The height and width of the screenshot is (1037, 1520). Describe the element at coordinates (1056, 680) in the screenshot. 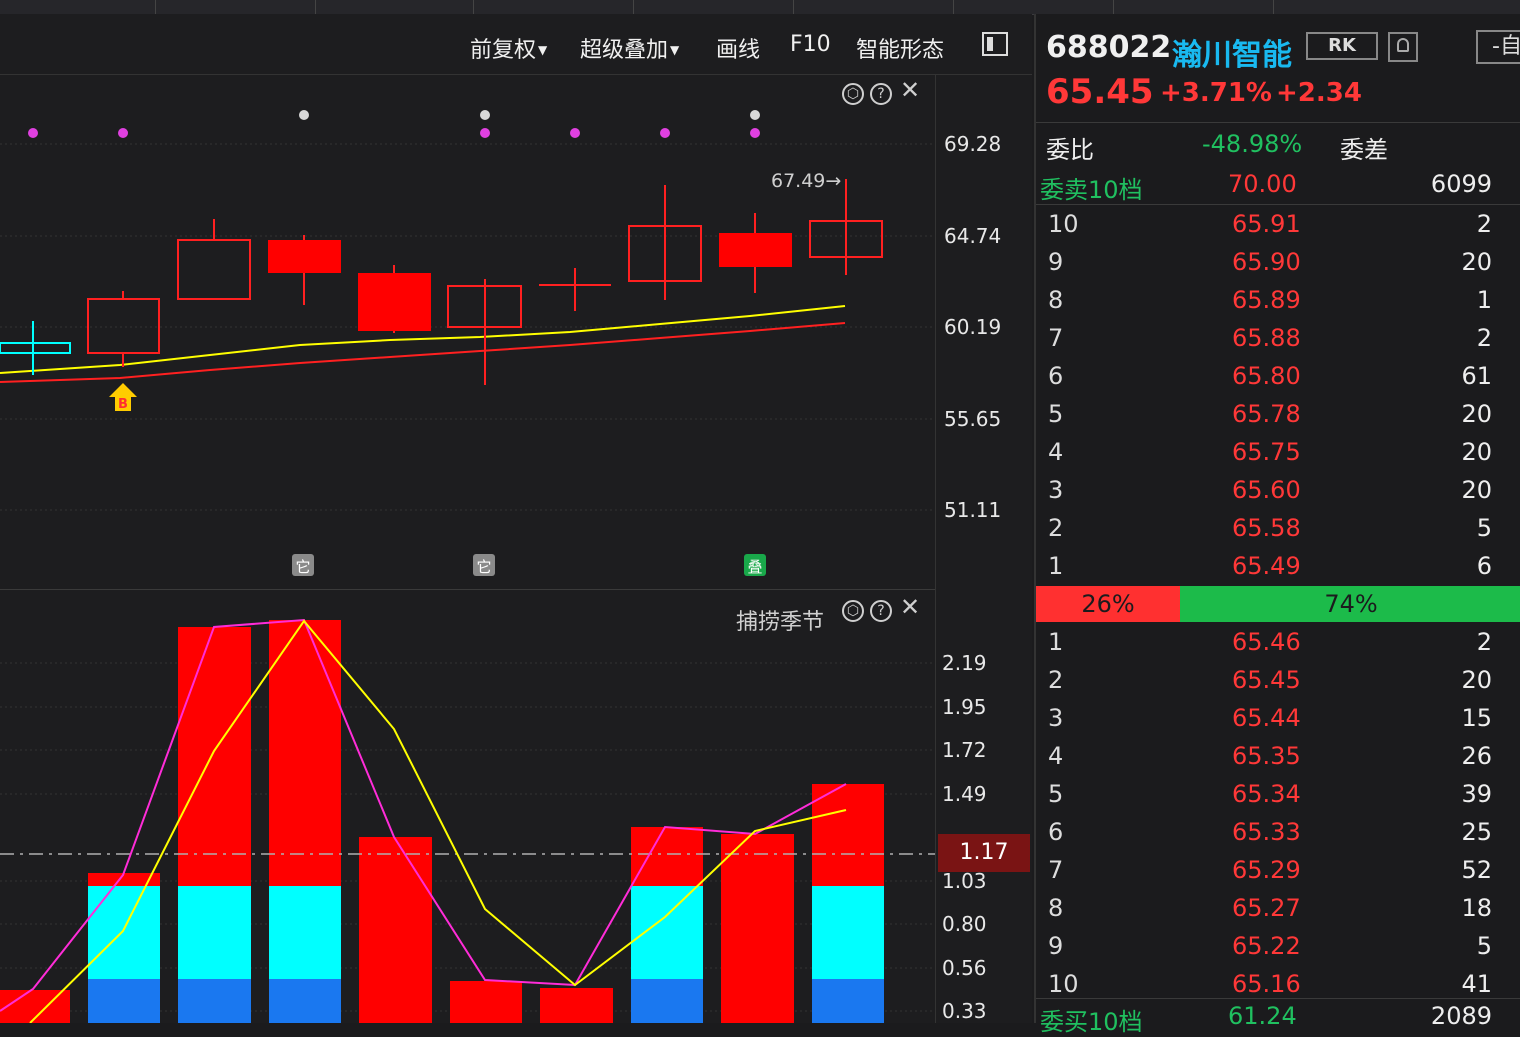

I see `orderbook-level: 2` at that location.